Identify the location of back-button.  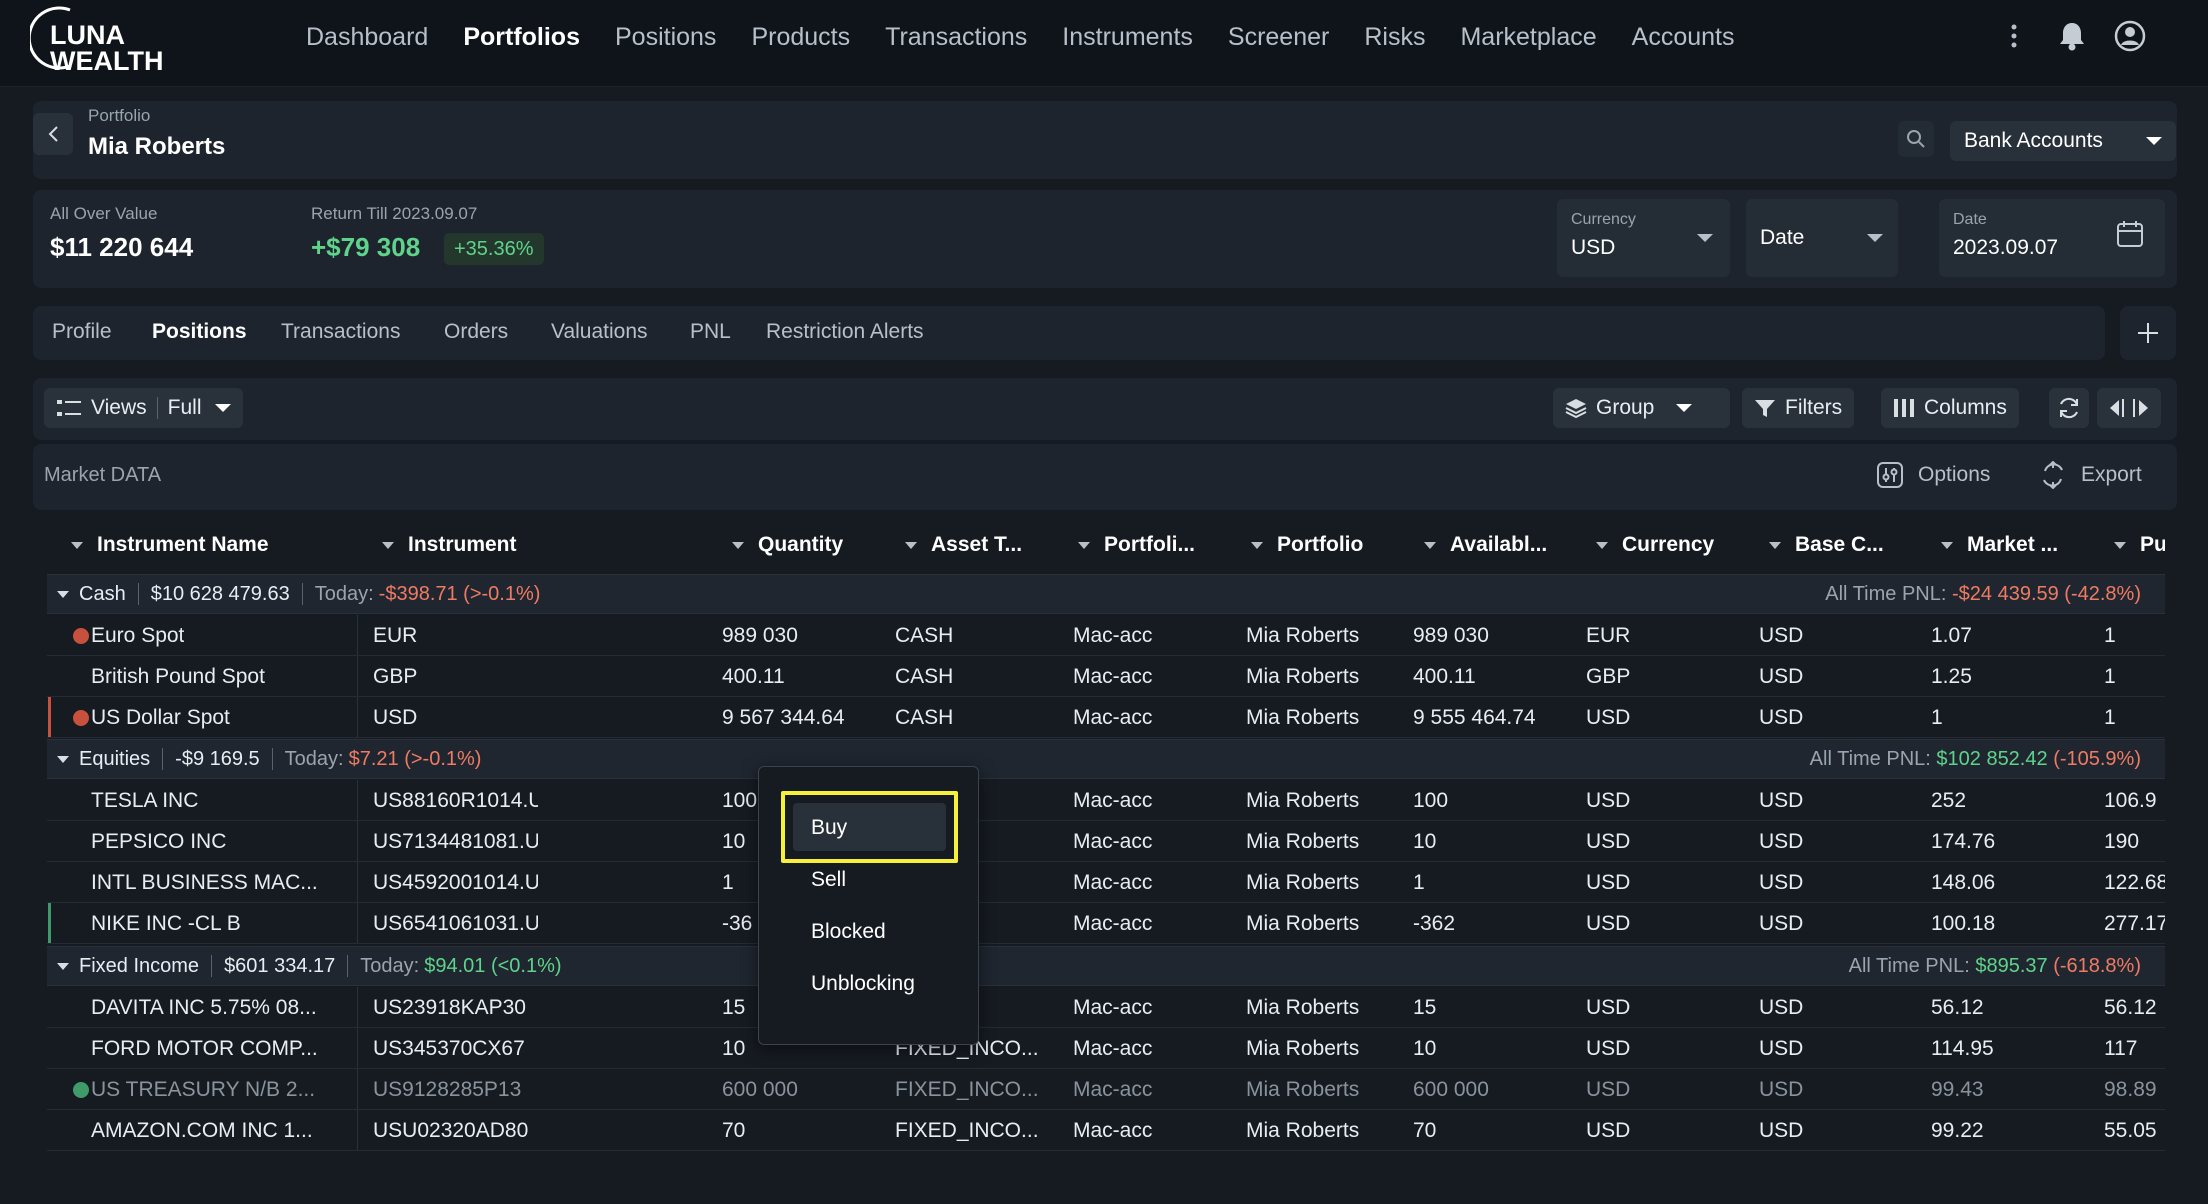
(53, 134).